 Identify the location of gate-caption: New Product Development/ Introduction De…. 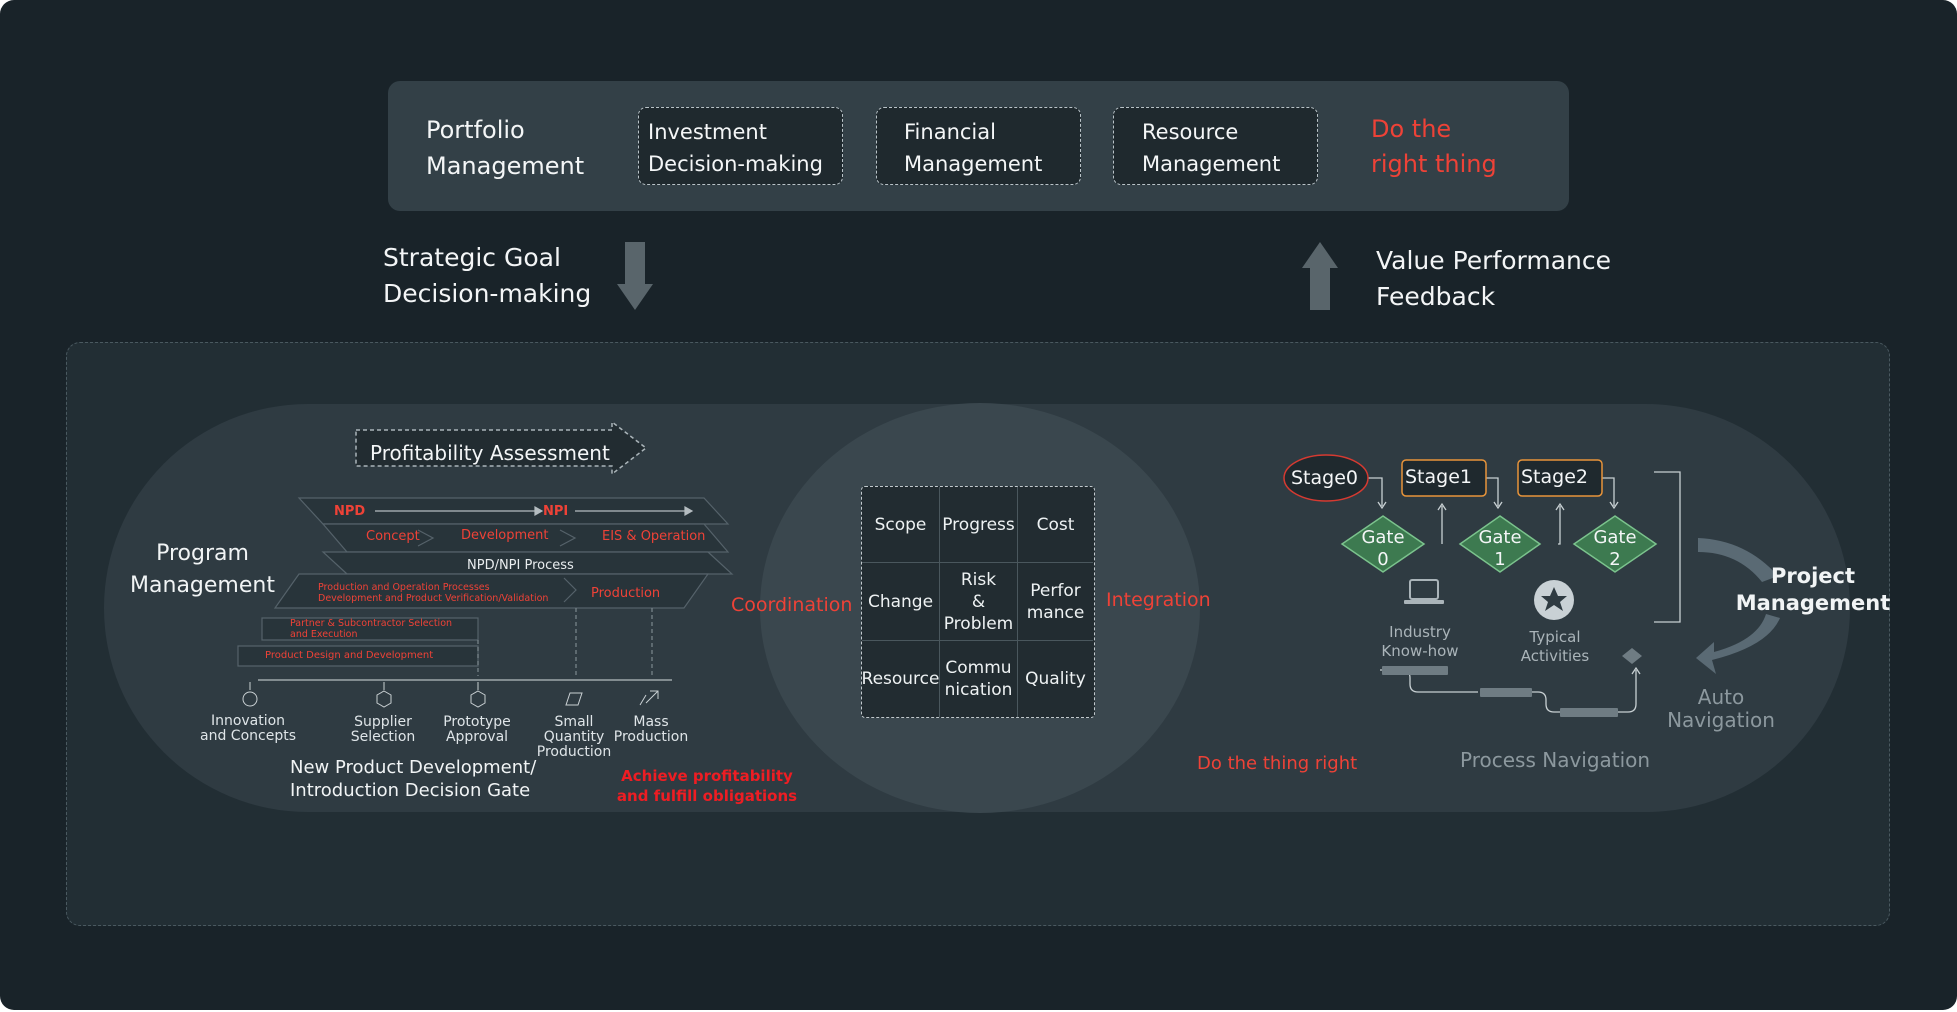
(413, 779).